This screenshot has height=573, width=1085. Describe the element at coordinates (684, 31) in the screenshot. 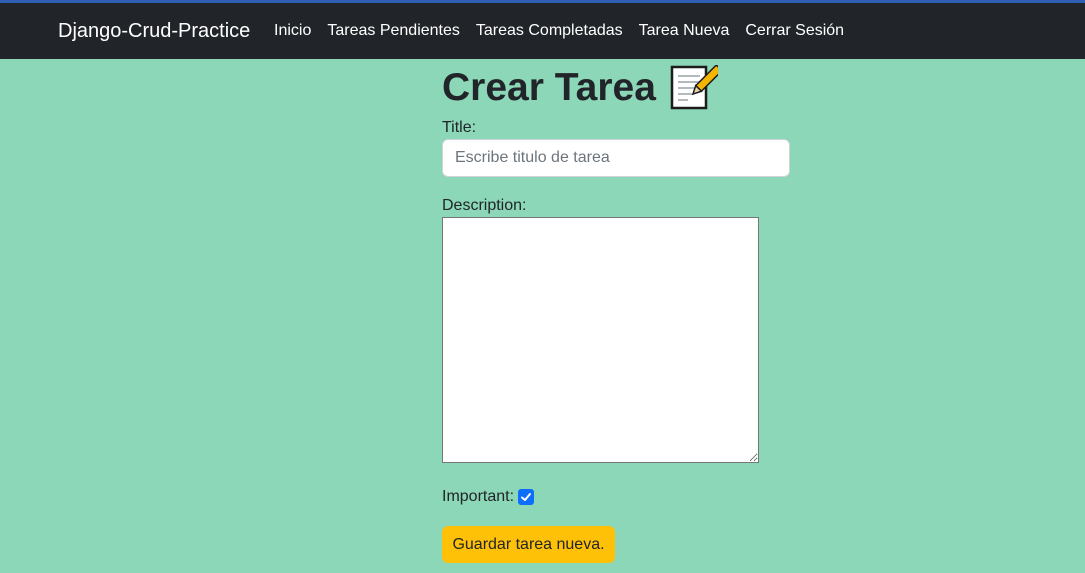

I see `nav-link-tarea-nueva: Tarea Nueva` at that location.